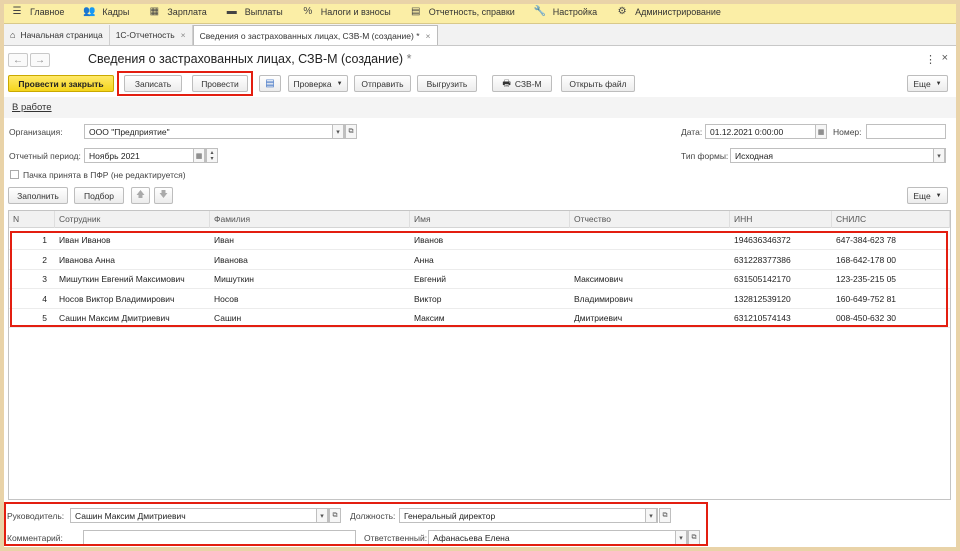  I want to click on list-icon: ▤, so click(270, 83).